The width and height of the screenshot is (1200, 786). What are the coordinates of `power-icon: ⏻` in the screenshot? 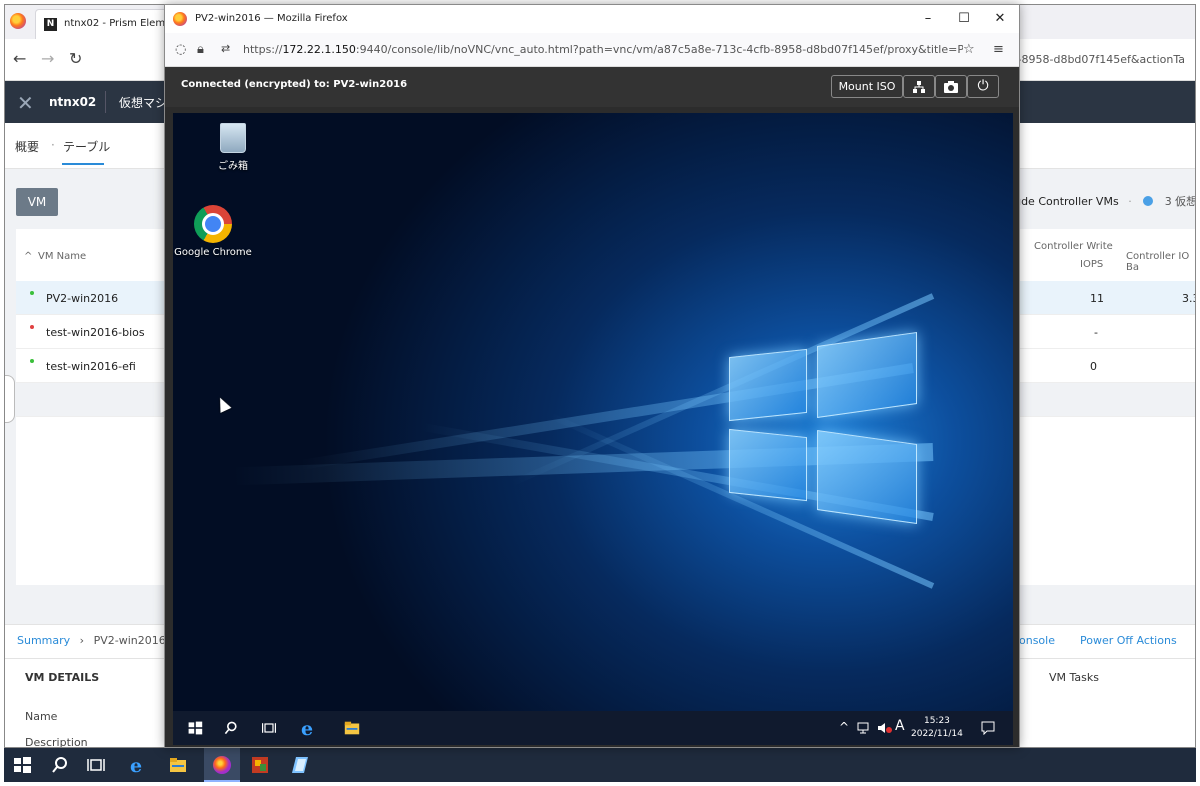 It's located at (983, 86).